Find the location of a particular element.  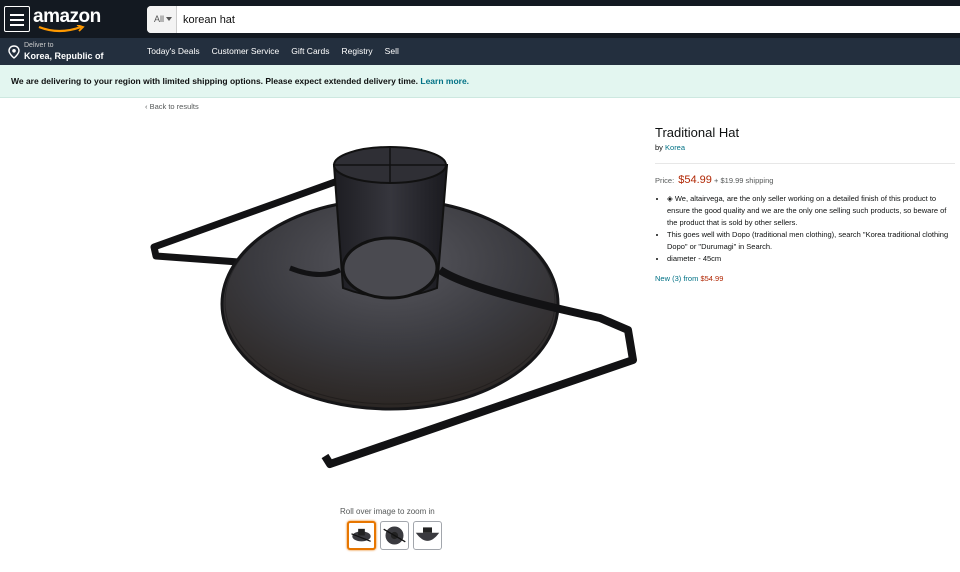

search-category-dropdown: All is located at coordinates (162, 19).